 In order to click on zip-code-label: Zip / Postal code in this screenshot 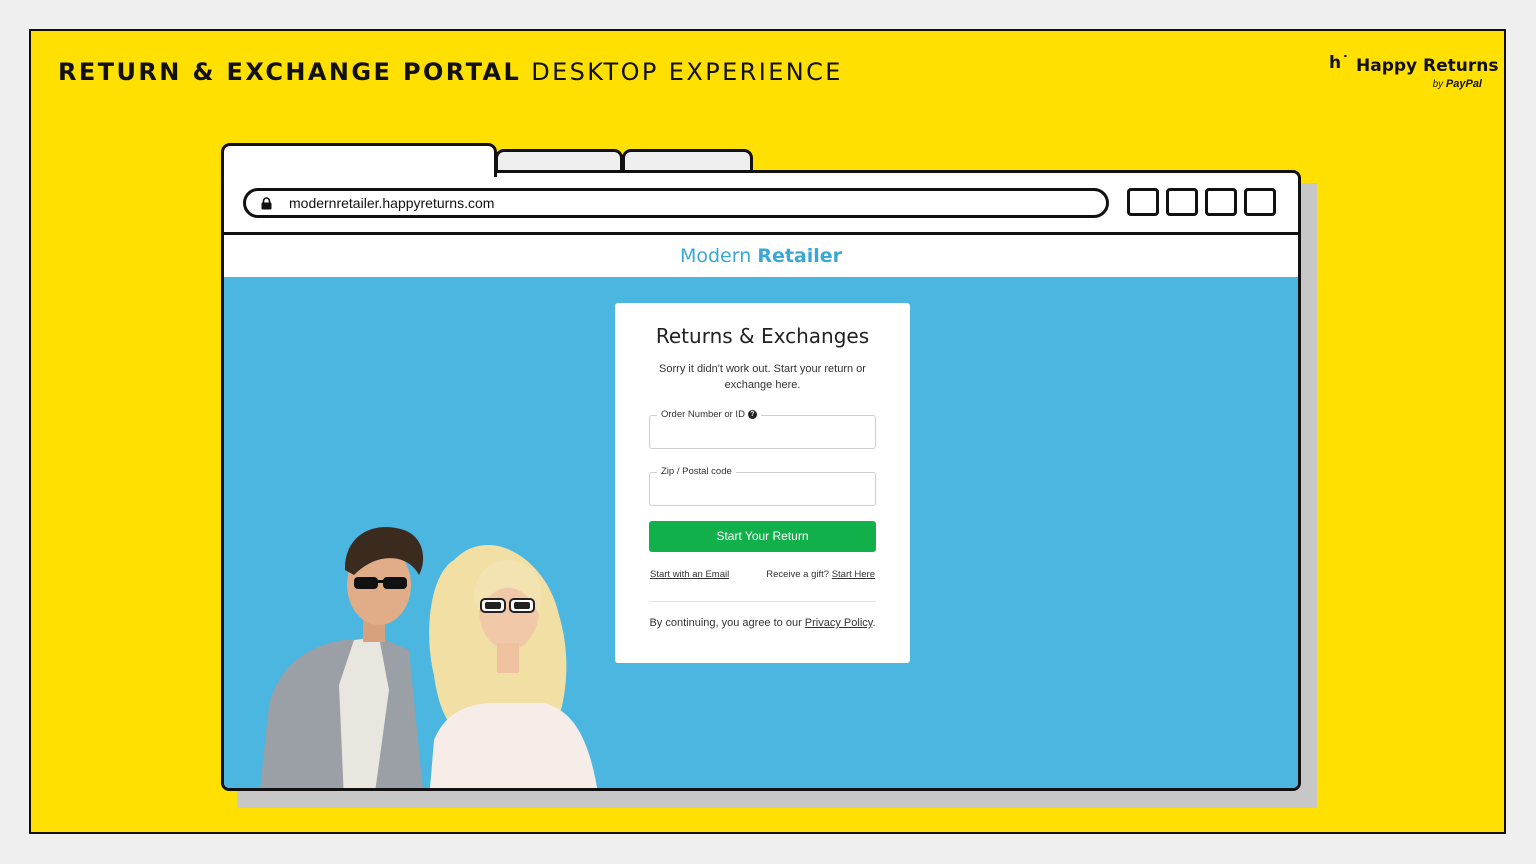, I will do `click(696, 471)`.